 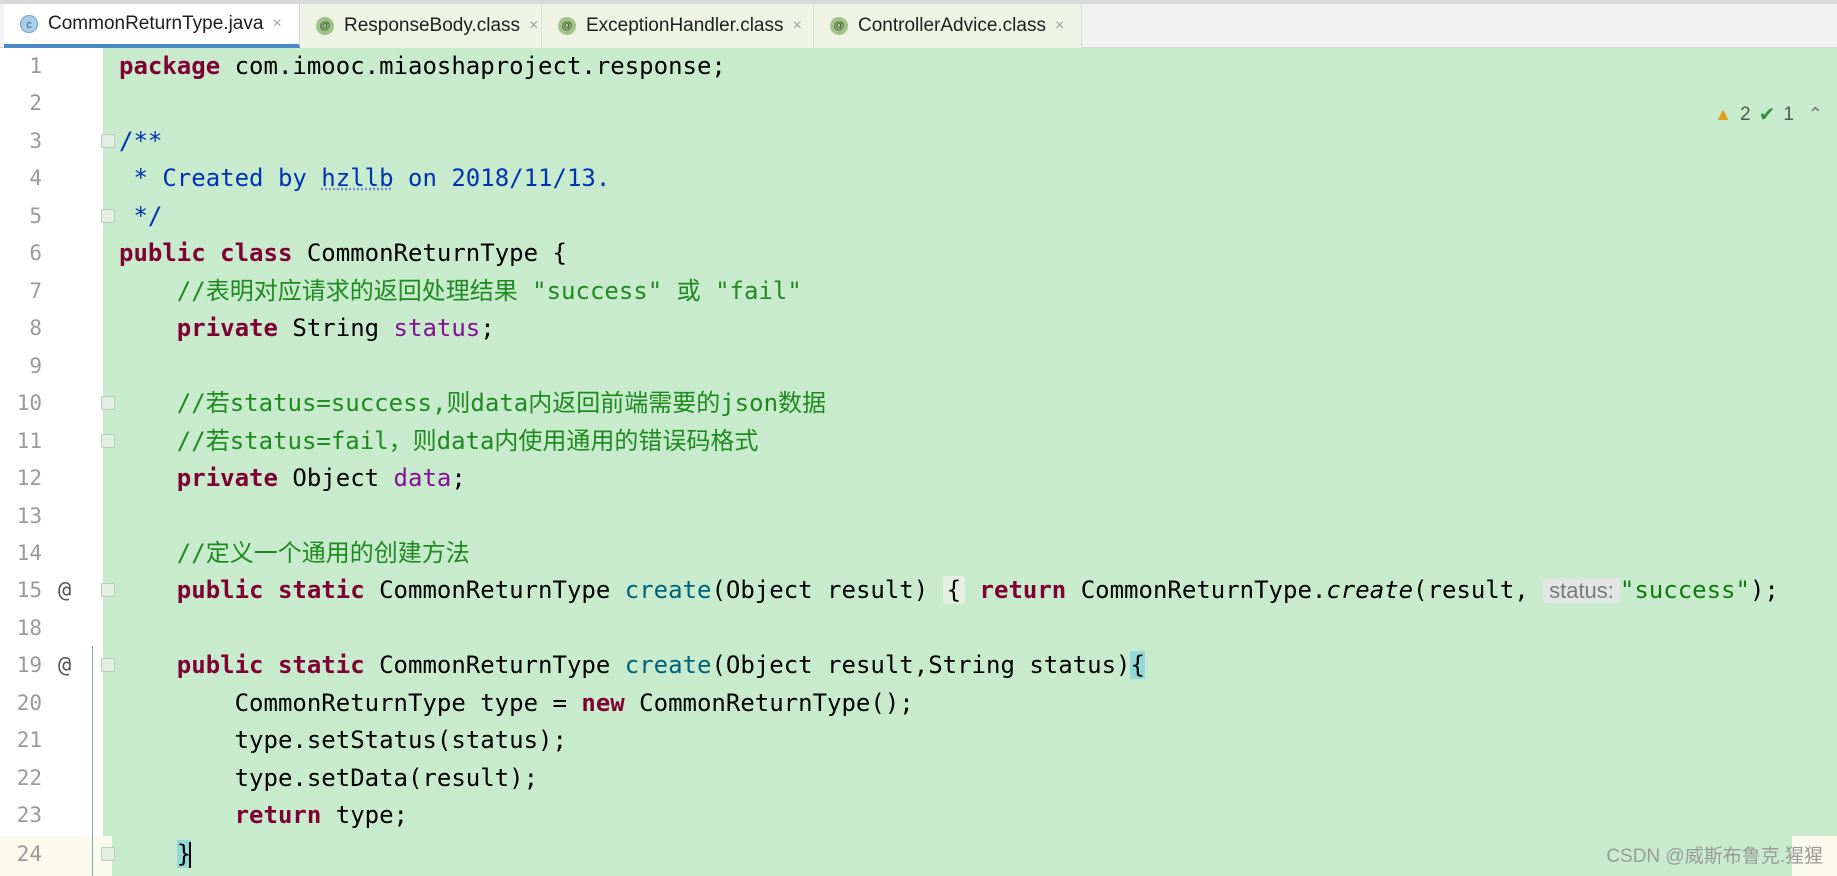 What do you see at coordinates (156, 23) in the screenshot?
I see `tab-label: CommonReturnType.java` at bounding box center [156, 23].